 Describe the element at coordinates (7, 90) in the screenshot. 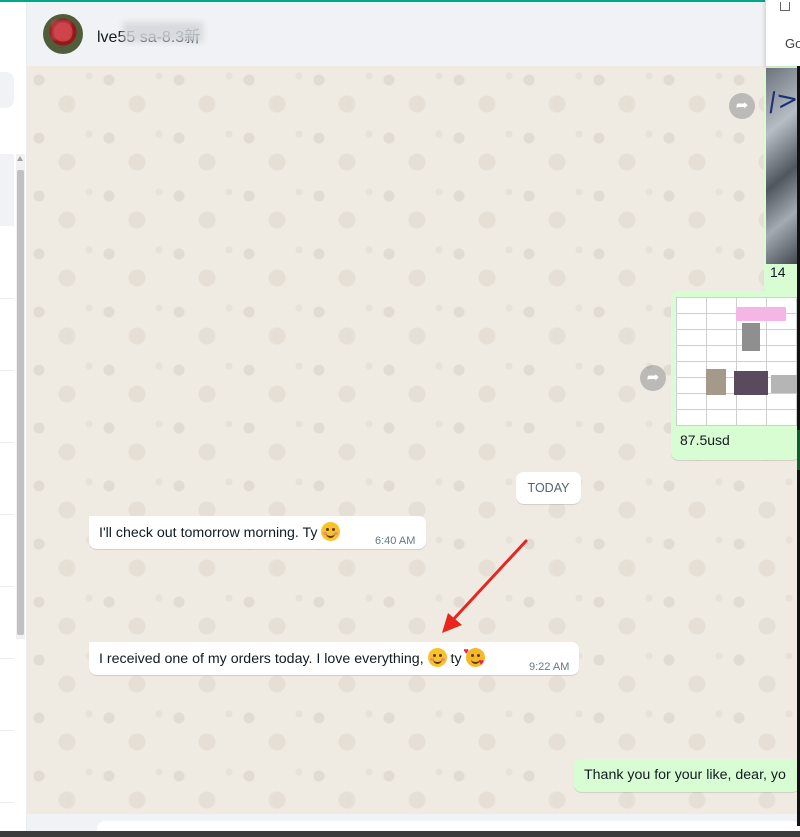

I see `chat-search-box` at that location.